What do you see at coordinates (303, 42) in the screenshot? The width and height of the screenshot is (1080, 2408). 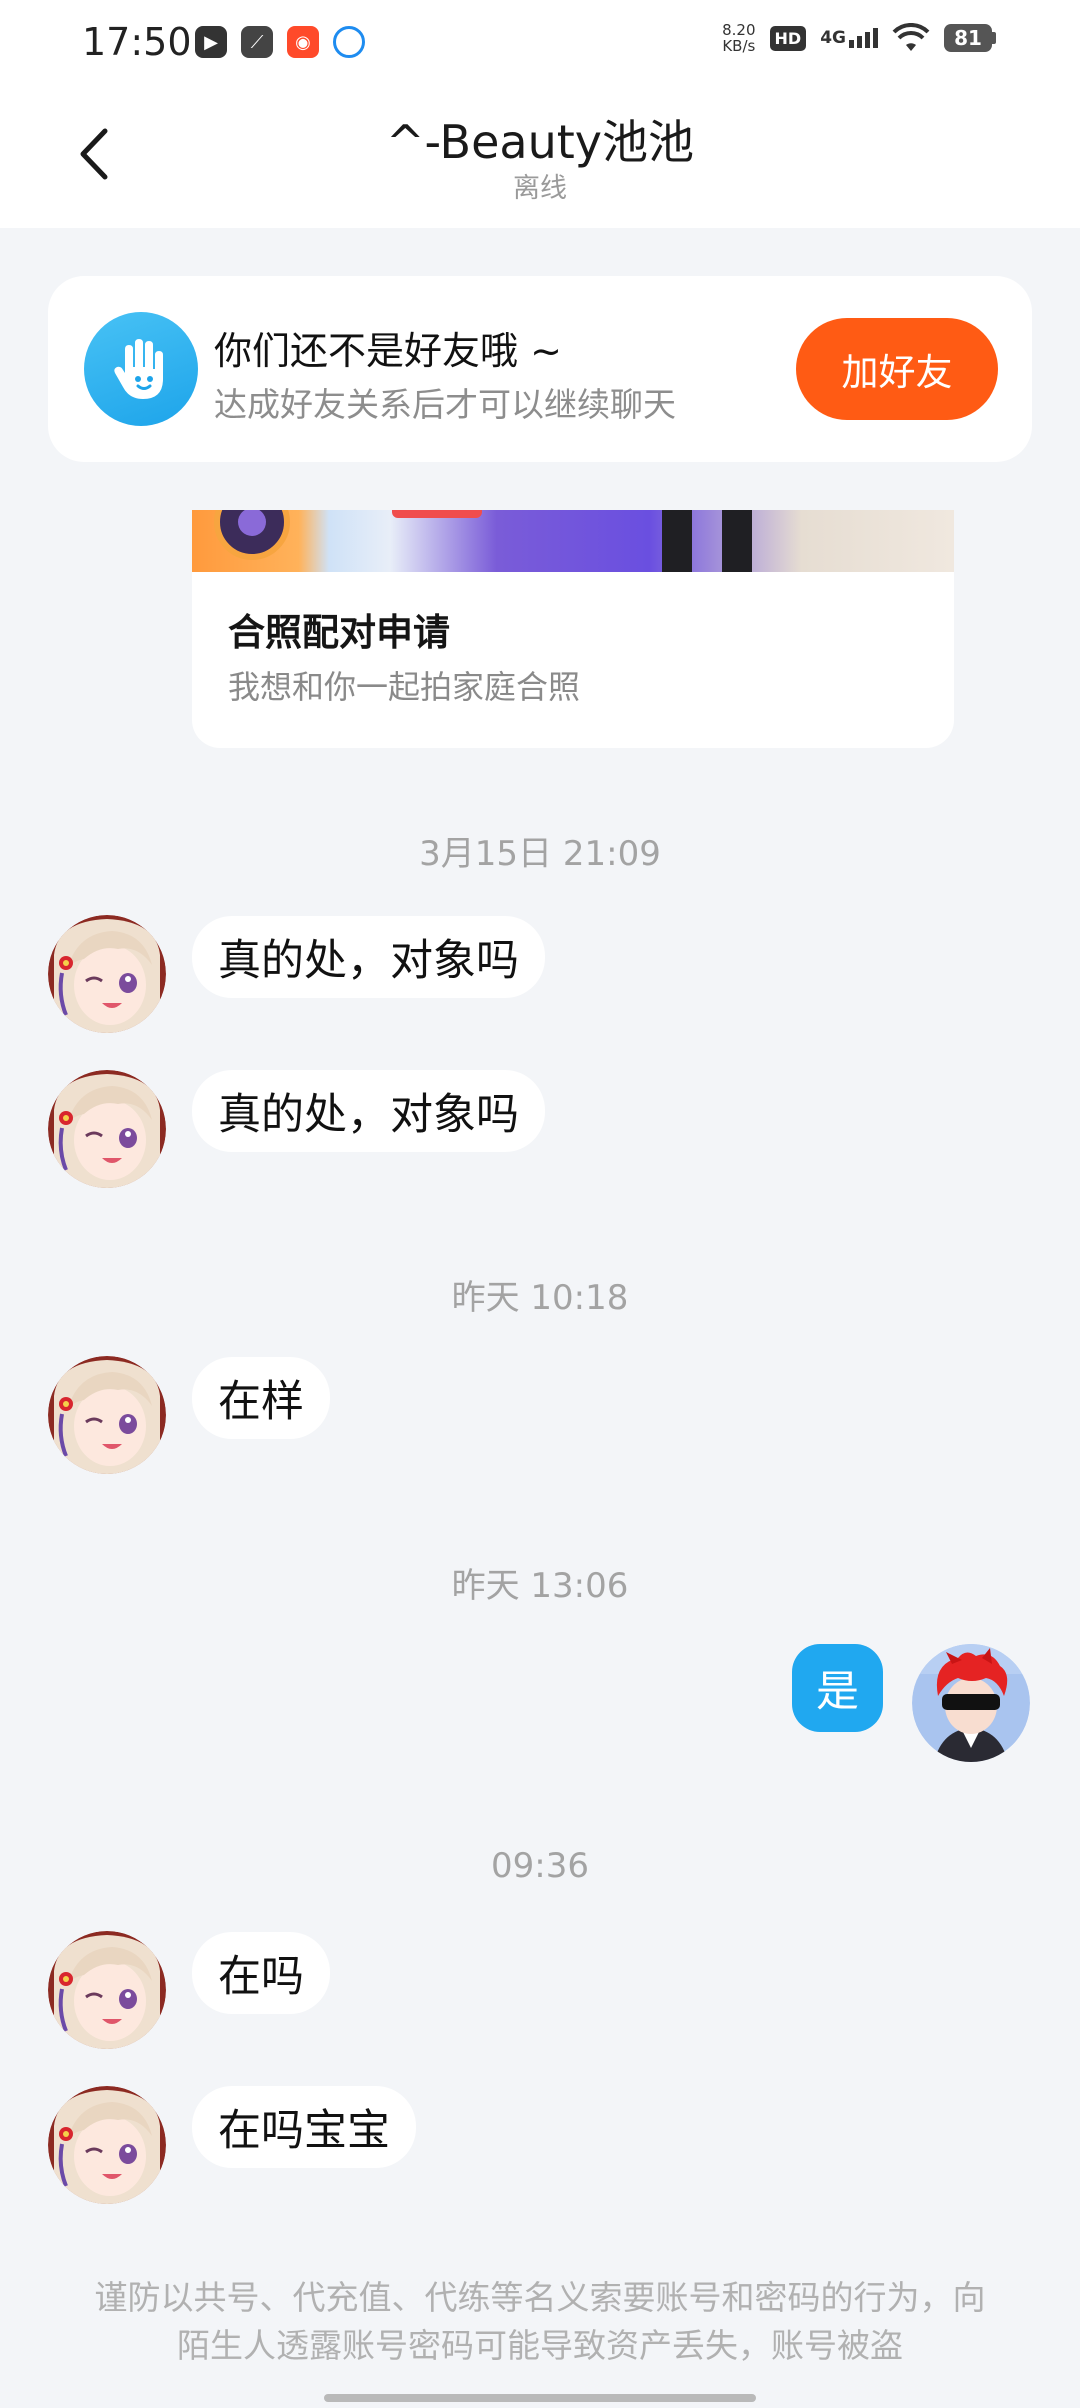 I see `kuaishou-app-icon: ◉` at bounding box center [303, 42].